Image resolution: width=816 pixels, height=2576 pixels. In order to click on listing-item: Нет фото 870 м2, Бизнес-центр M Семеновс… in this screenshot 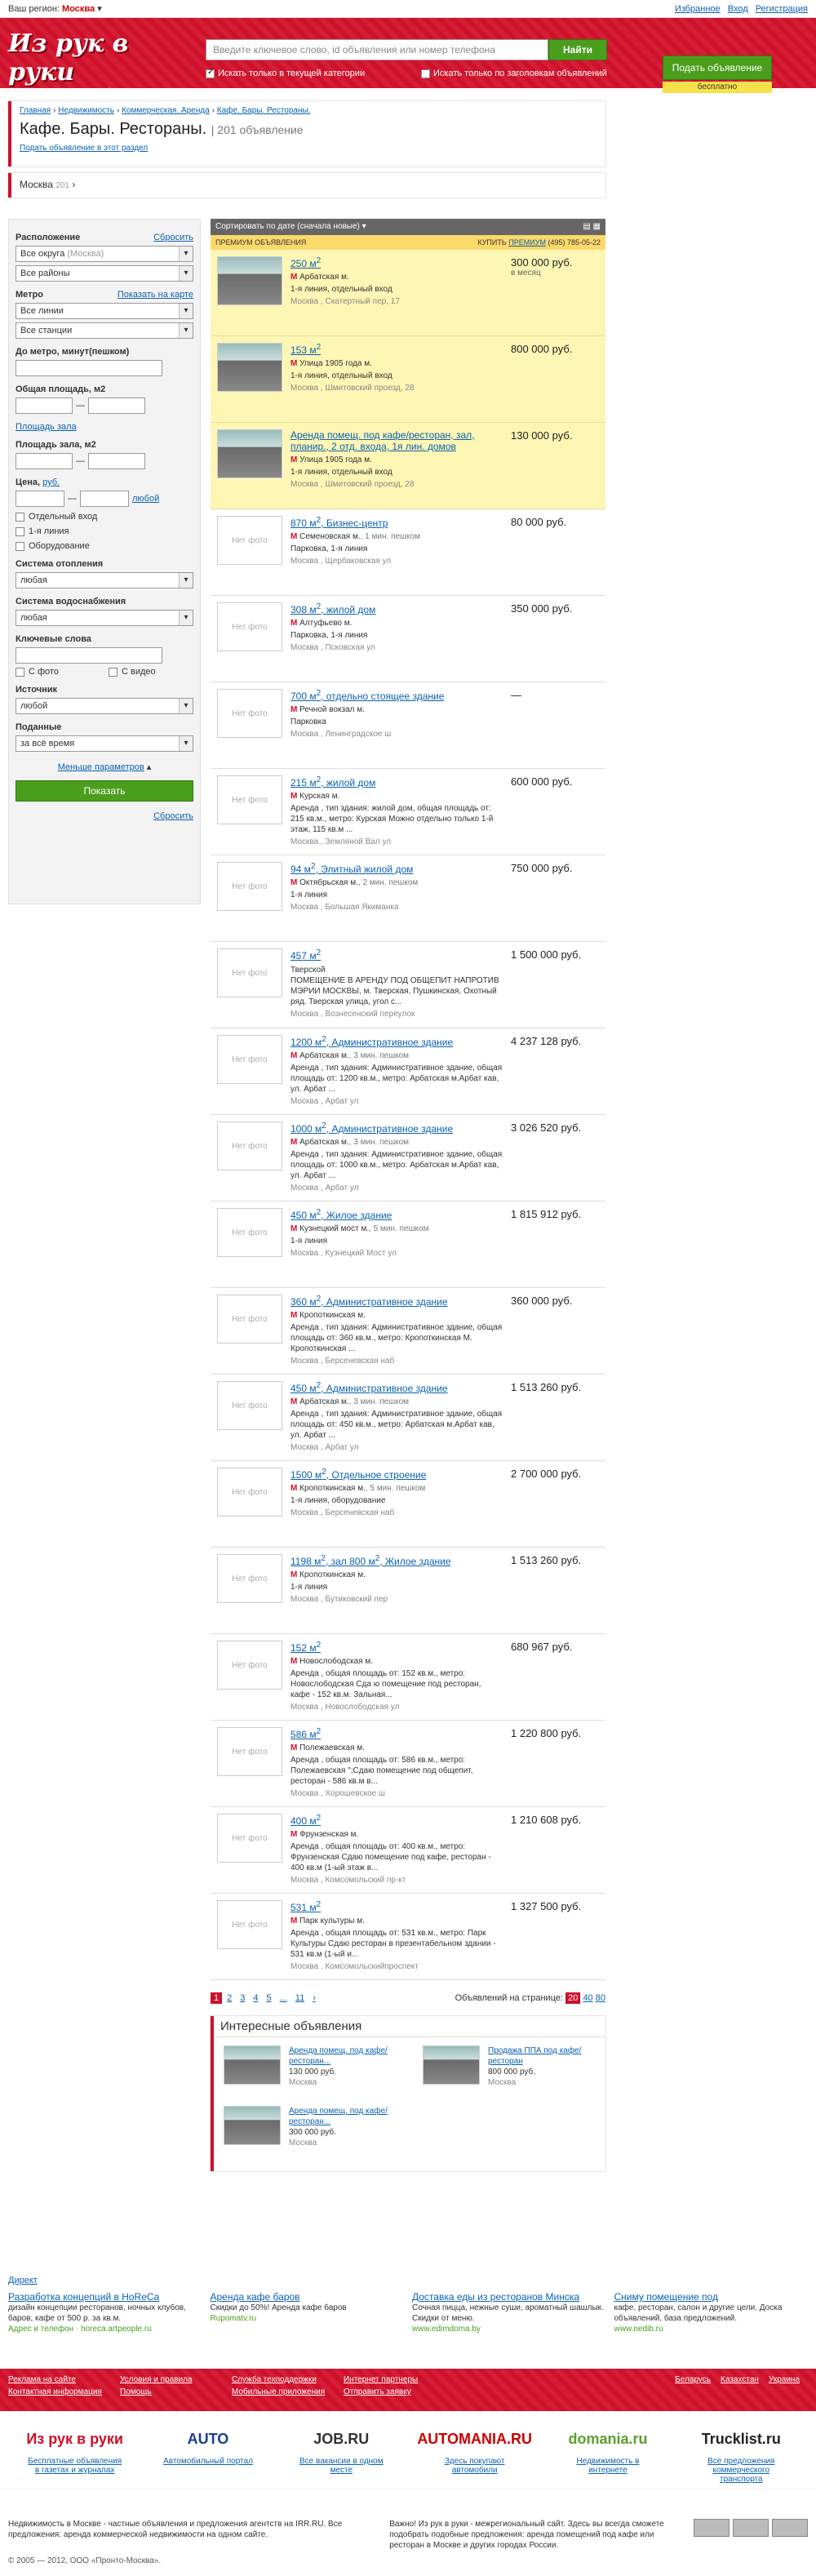, I will do `click(408, 552)`.